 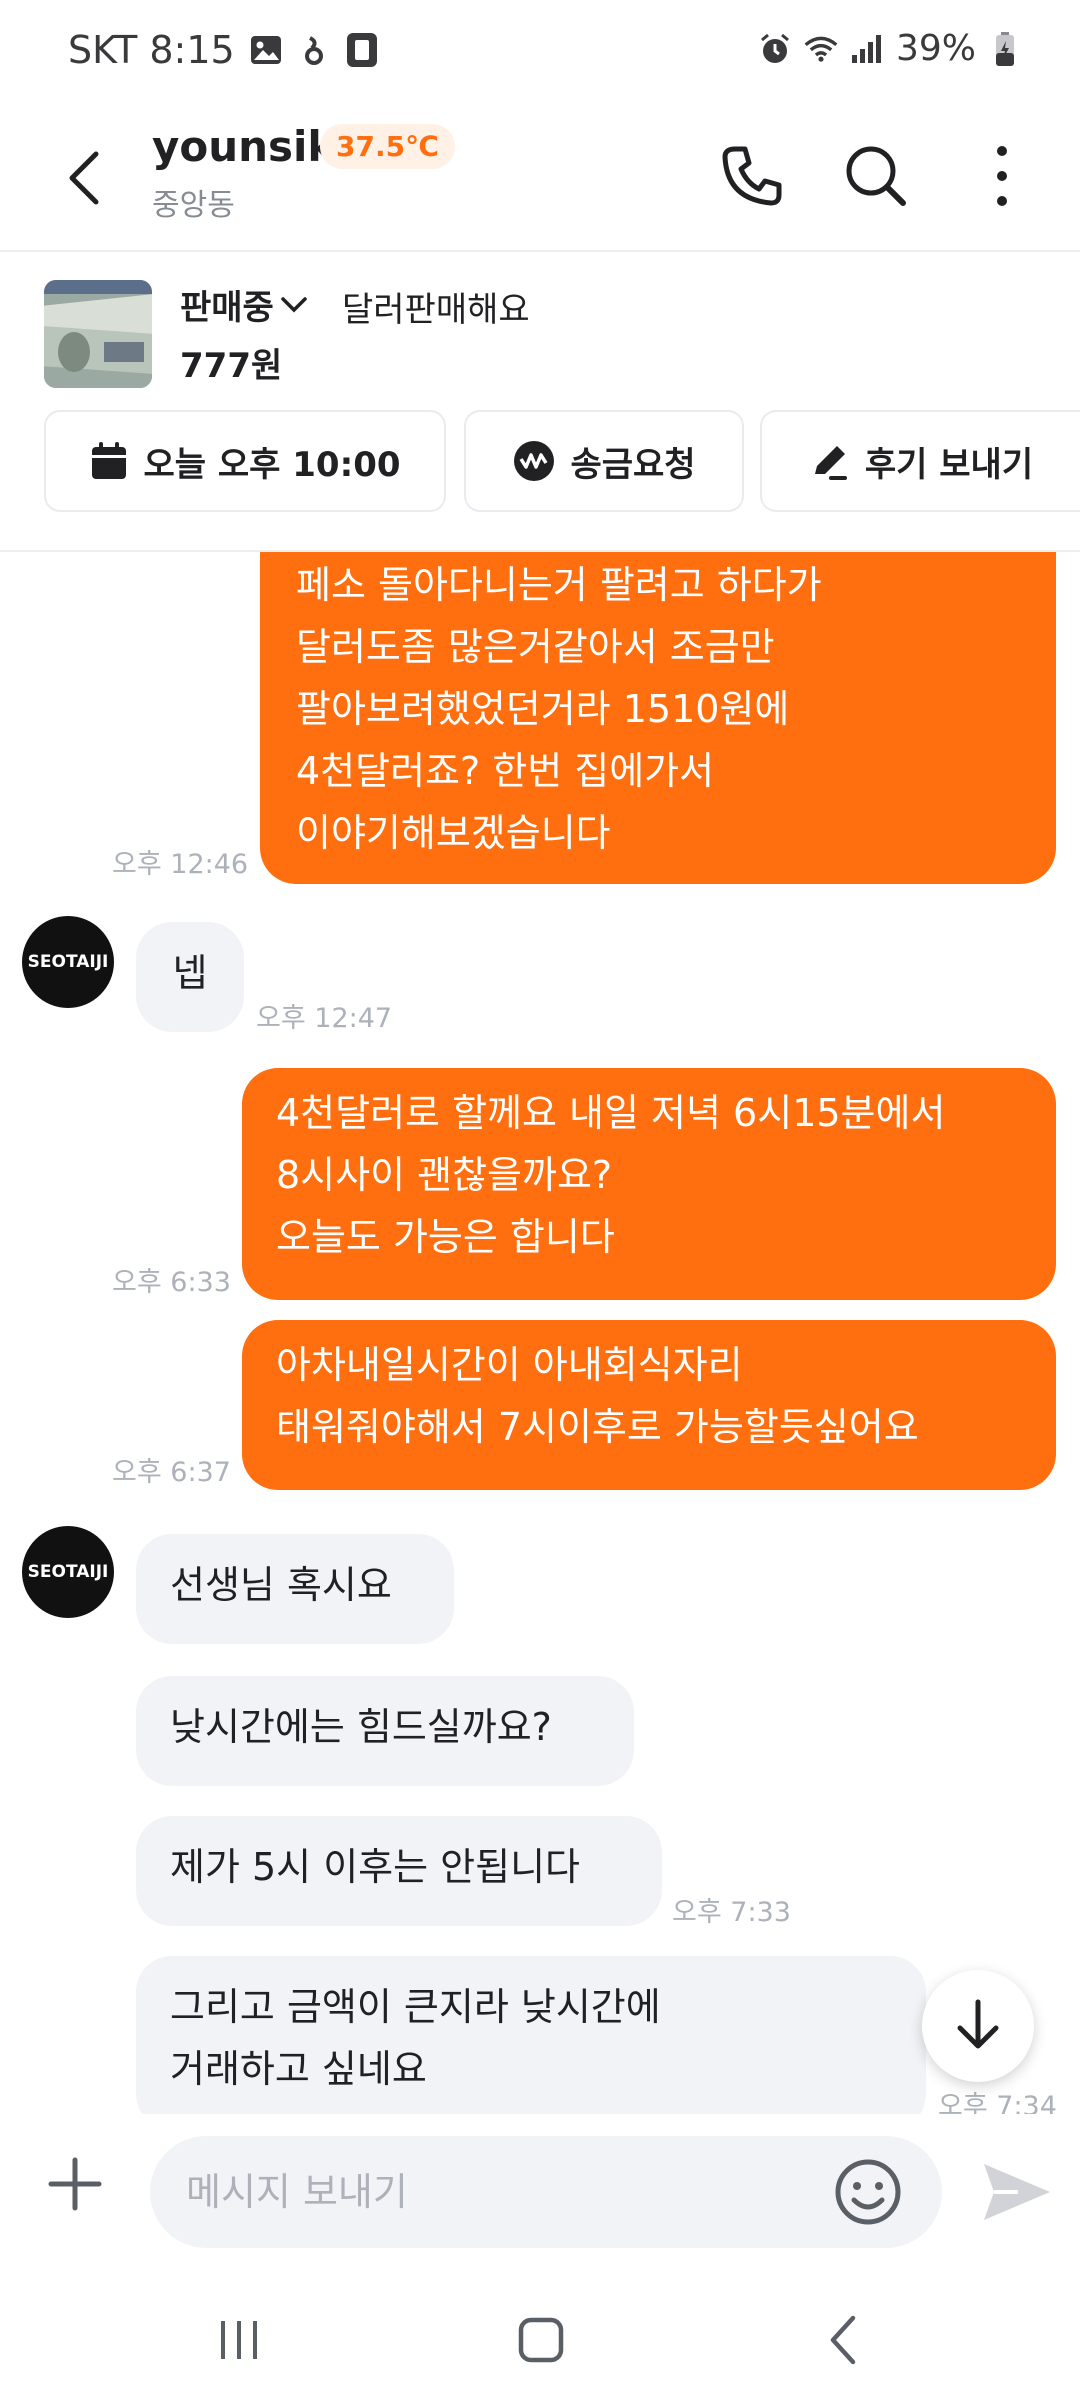 I want to click on user-name: younsik, so click(x=243, y=146).